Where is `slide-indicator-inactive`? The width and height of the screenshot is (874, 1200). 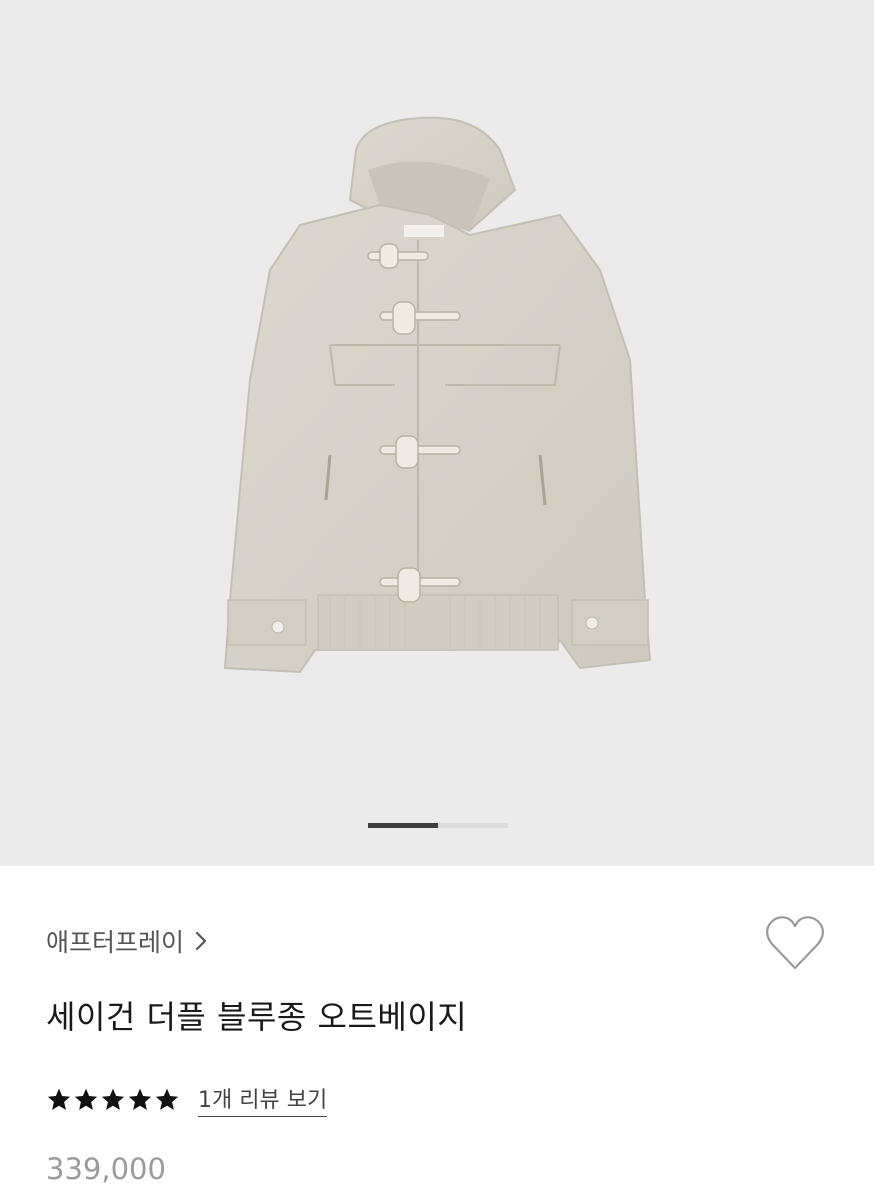
slide-indicator-inactive is located at coordinates (473, 825).